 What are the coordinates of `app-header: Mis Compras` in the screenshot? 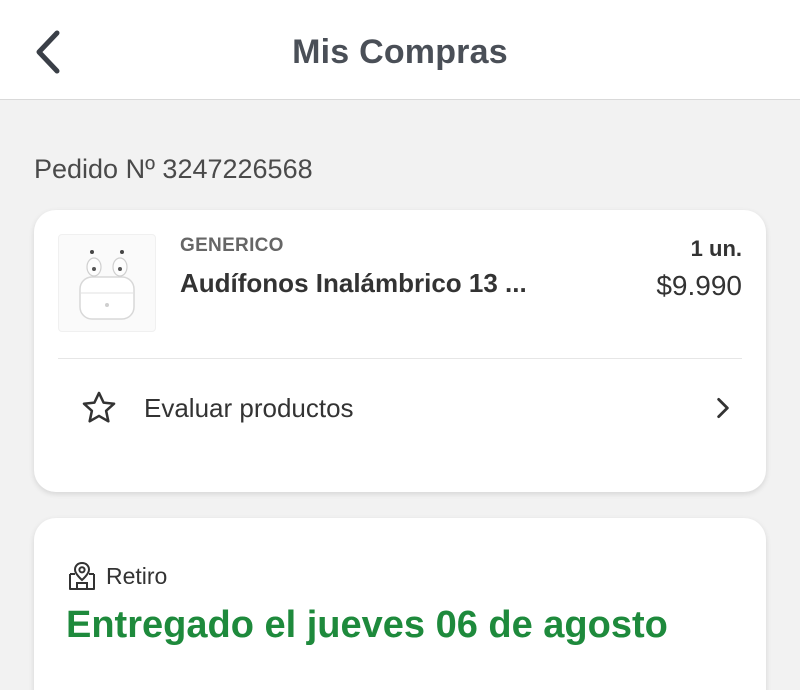 It's located at (400, 50).